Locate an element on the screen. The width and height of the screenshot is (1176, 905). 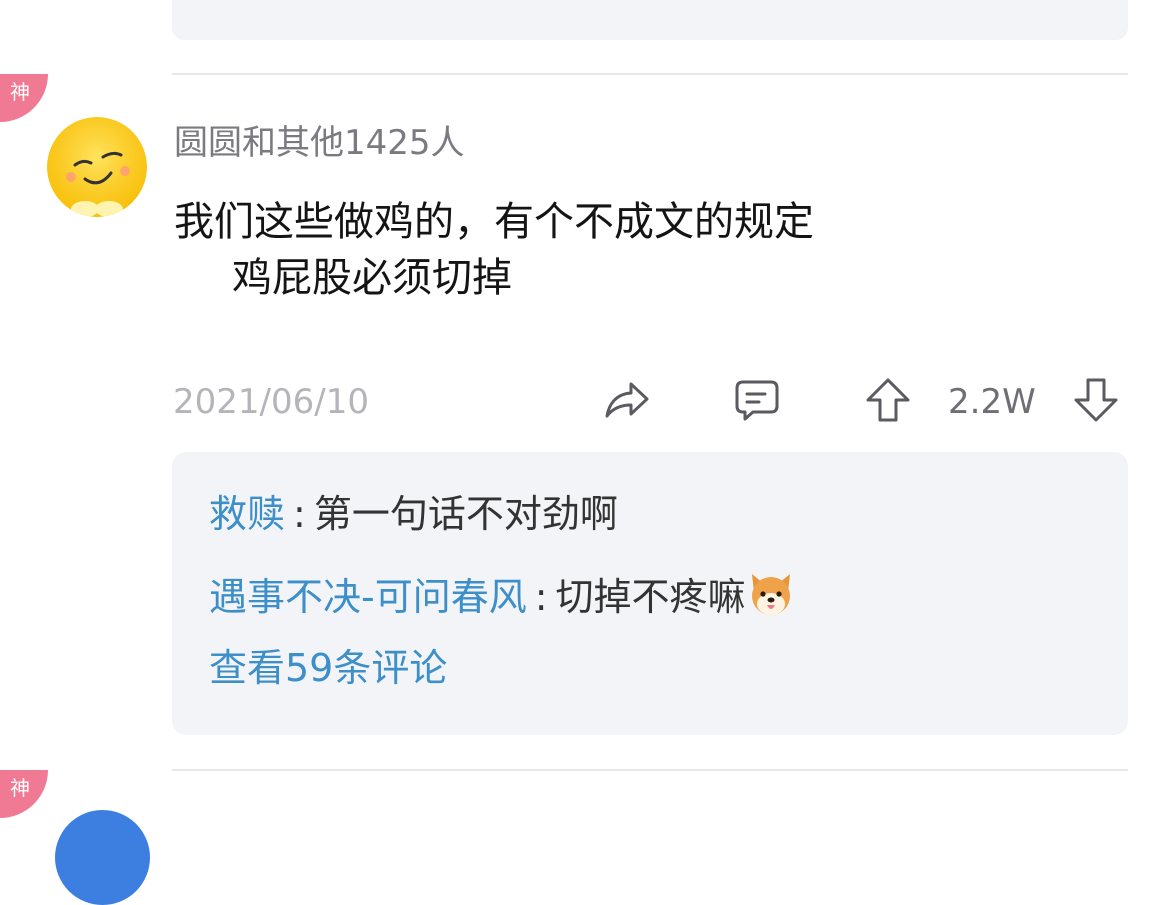
share-button is located at coordinates (627, 400).